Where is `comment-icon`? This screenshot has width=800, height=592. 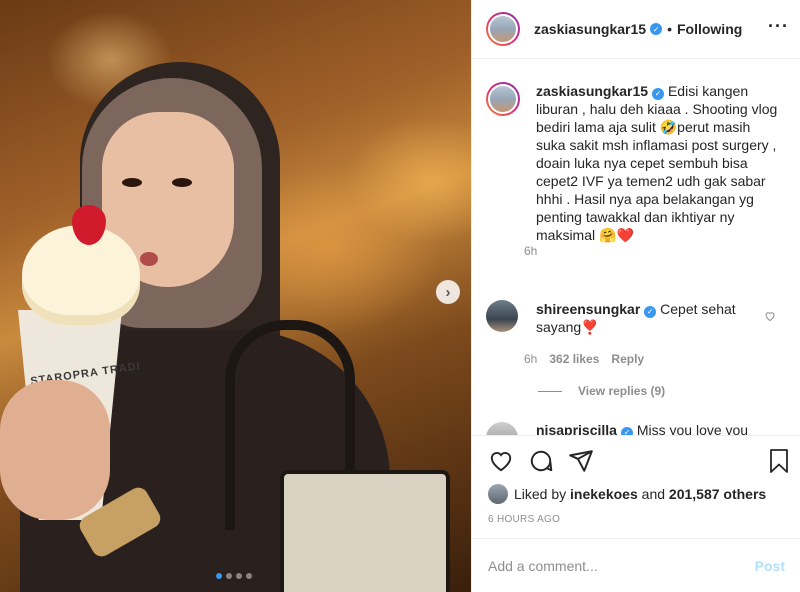
comment-icon is located at coordinates (541, 461).